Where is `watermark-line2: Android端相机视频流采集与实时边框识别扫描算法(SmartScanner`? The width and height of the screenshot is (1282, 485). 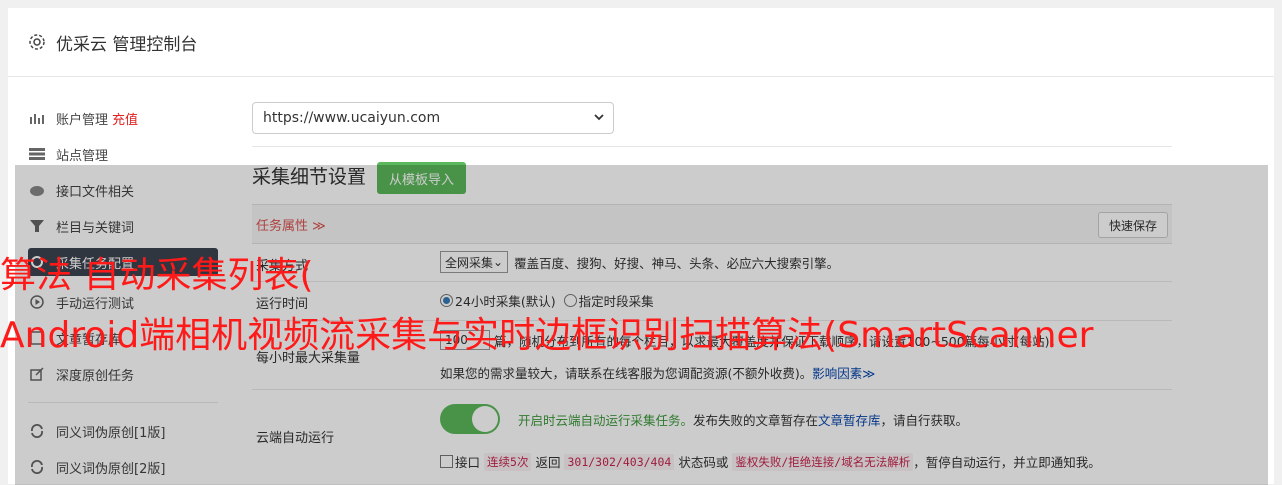
watermark-line2: Android端相机视频流采集与实时边框识别扫描算法(SmartScanner is located at coordinates (547, 335).